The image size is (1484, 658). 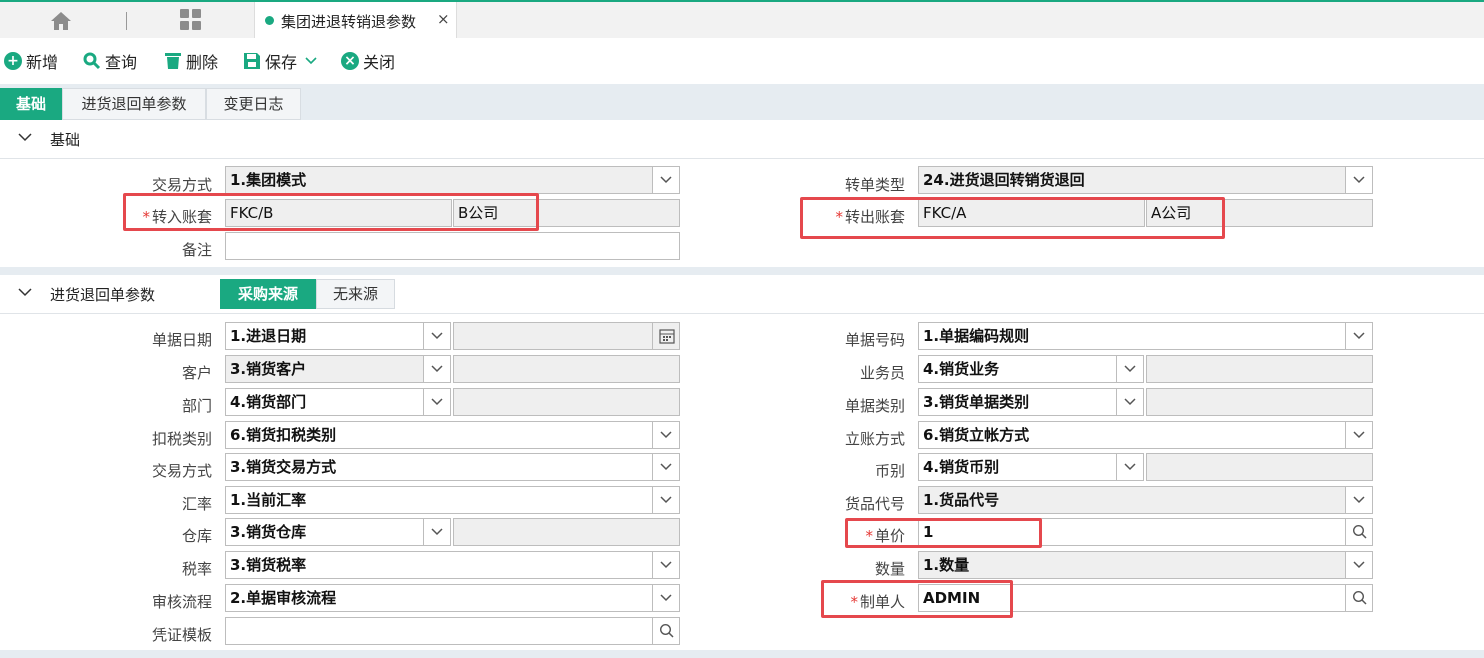 What do you see at coordinates (850, 470) in the screenshot?
I see `right-param-label-4: 币别` at bounding box center [850, 470].